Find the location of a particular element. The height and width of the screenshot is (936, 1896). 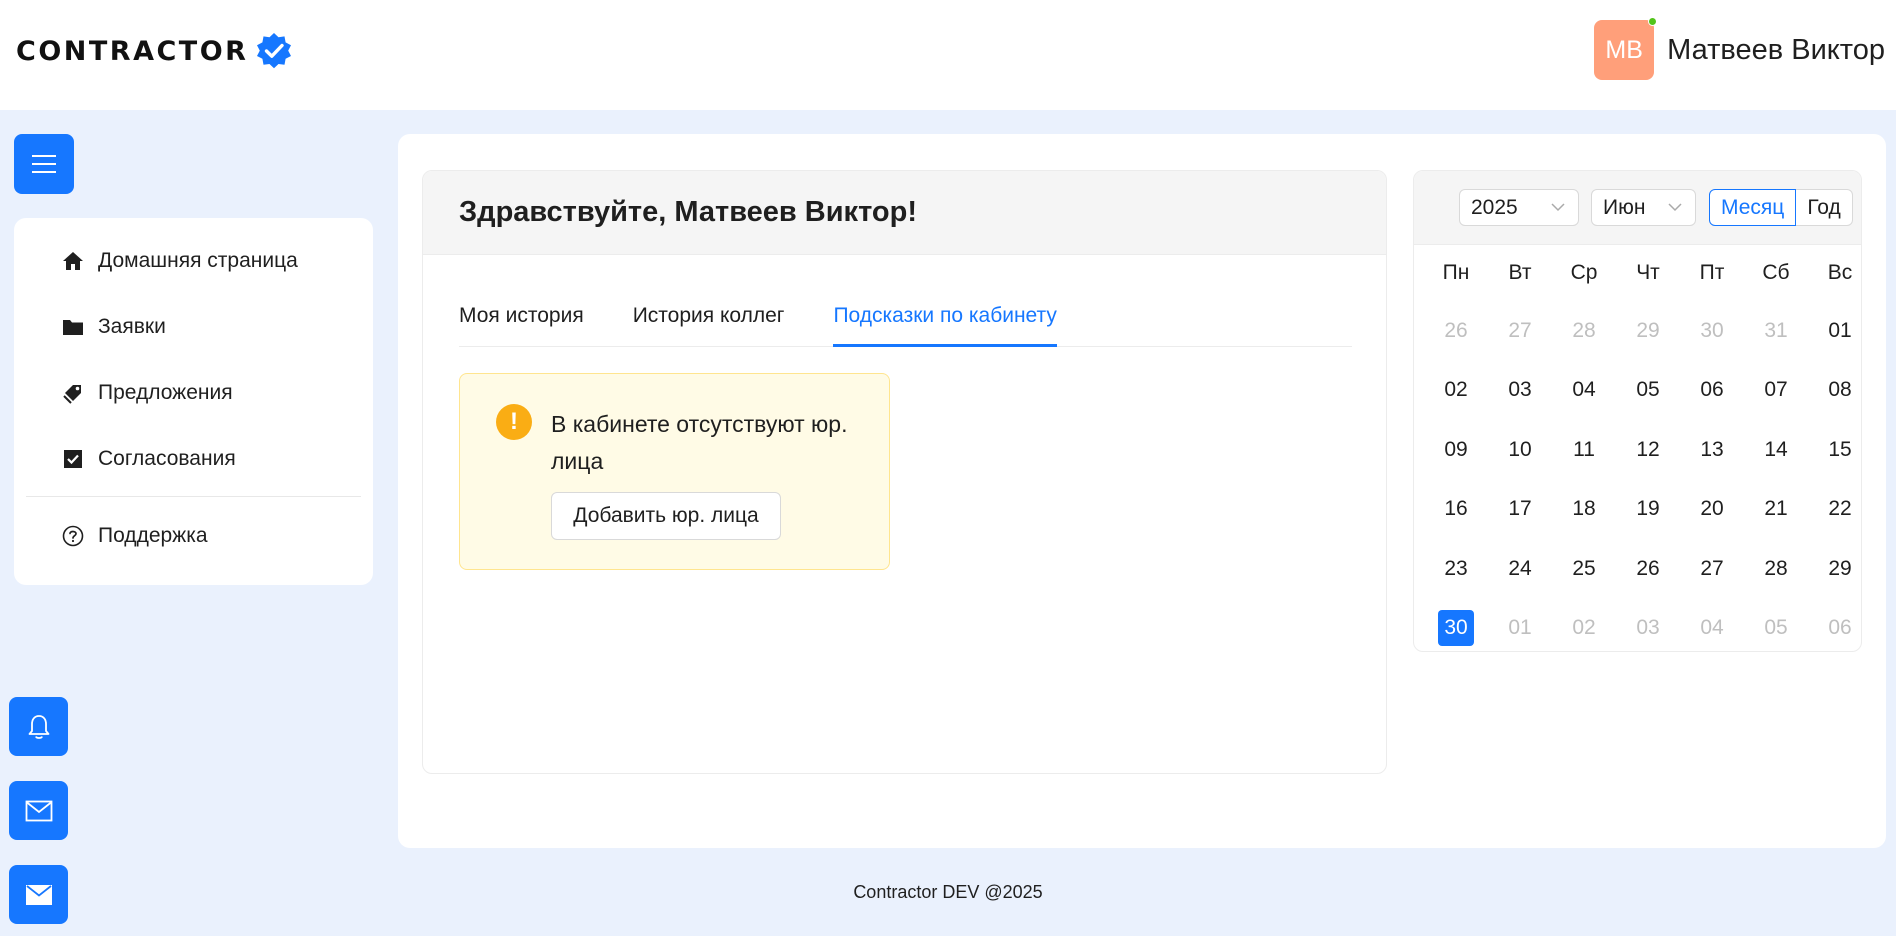

menu-toggle-button is located at coordinates (44, 164).